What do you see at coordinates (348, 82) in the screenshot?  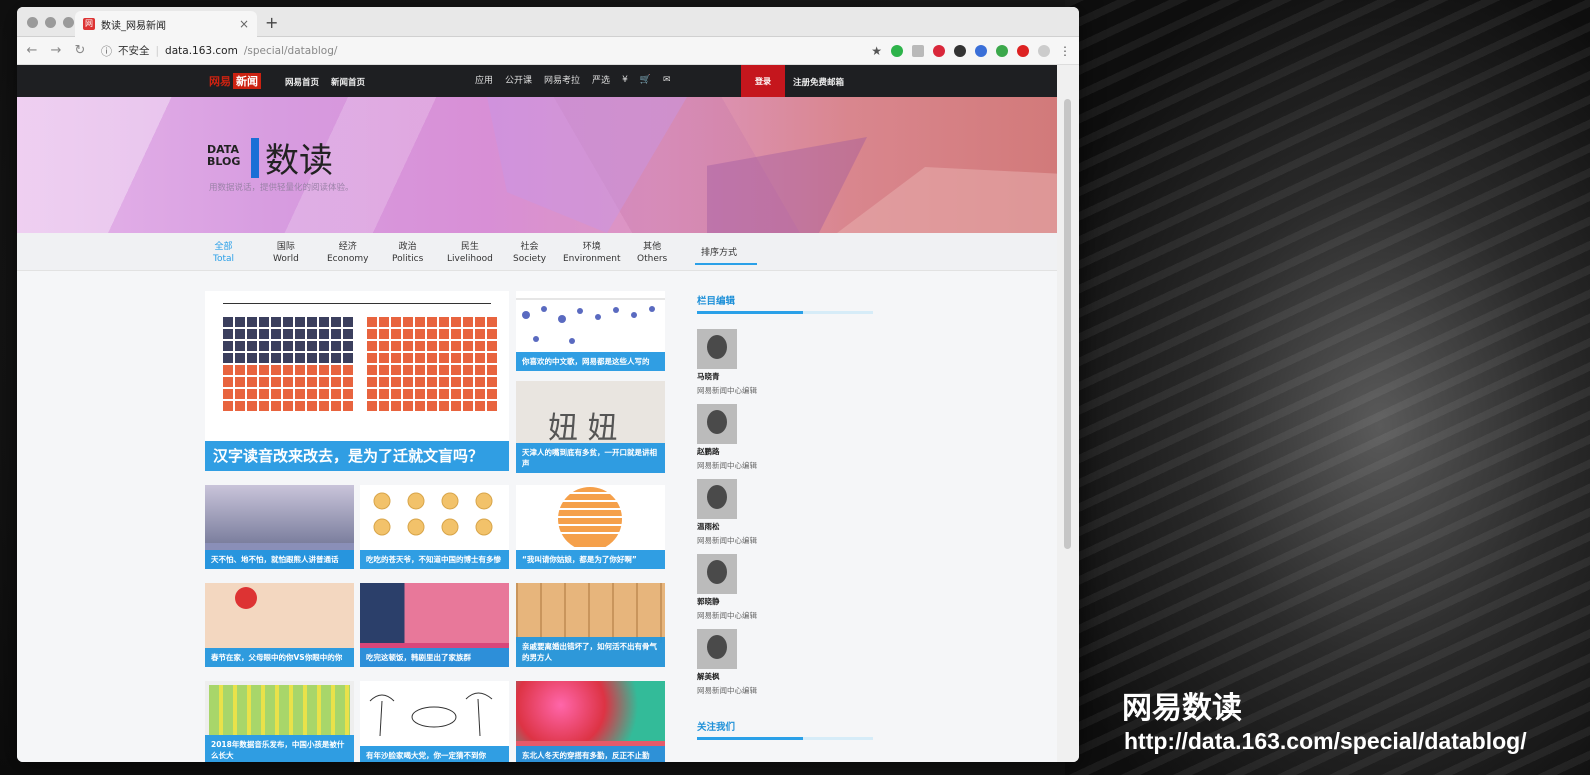 I see `nav-link-news-home: 新闻首页` at bounding box center [348, 82].